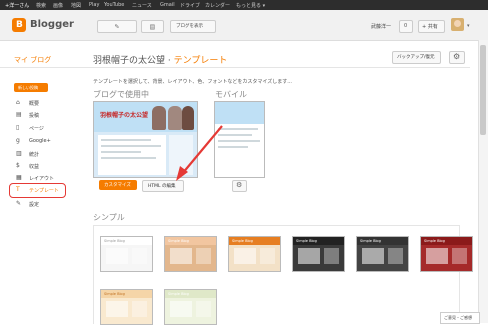 This screenshot has width=488, height=325. What do you see at coordinates (109, 217) in the screenshot?
I see `simple-heading: シンプル` at bounding box center [109, 217].